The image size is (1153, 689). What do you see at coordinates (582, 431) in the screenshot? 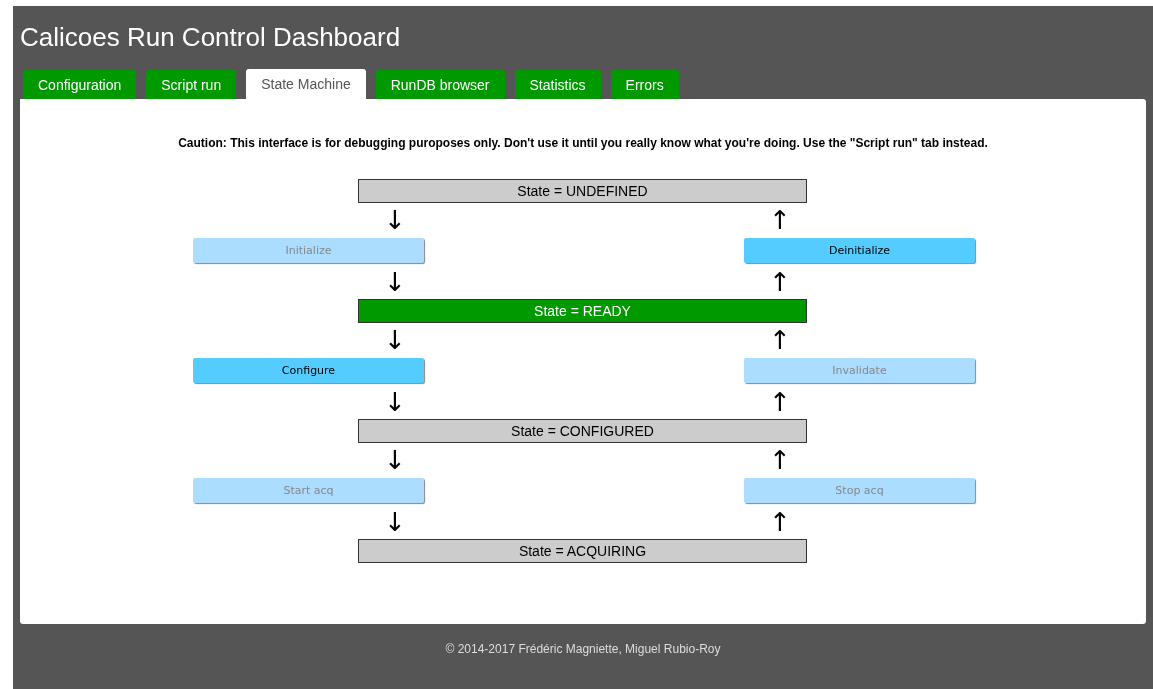
I see `state-box: State = CONFIGURED` at bounding box center [582, 431].